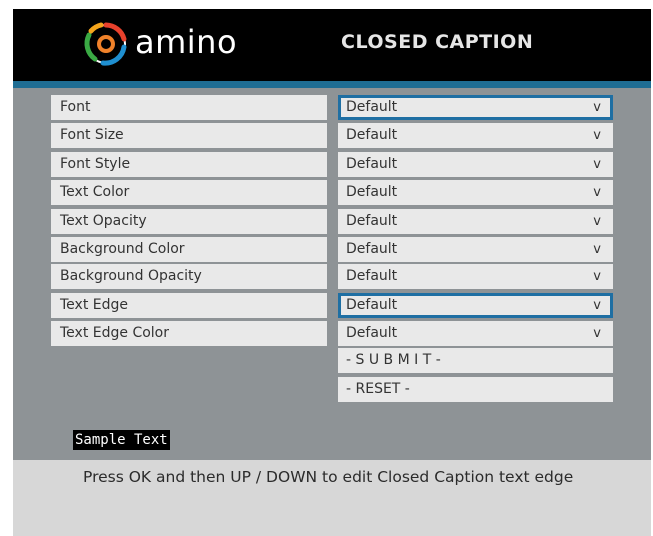  What do you see at coordinates (437, 42) in the screenshot?
I see `page-title: CLOSED CAPTION` at bounding box center [437, 42].